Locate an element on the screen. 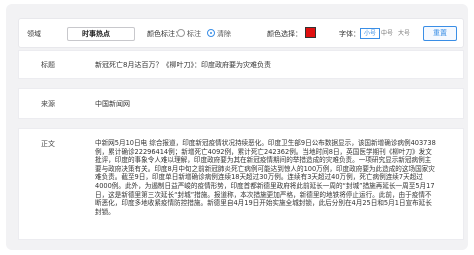 The image size is (474, 255). color-pick-label: 颜色选择： is located at coordinates (284, 34).